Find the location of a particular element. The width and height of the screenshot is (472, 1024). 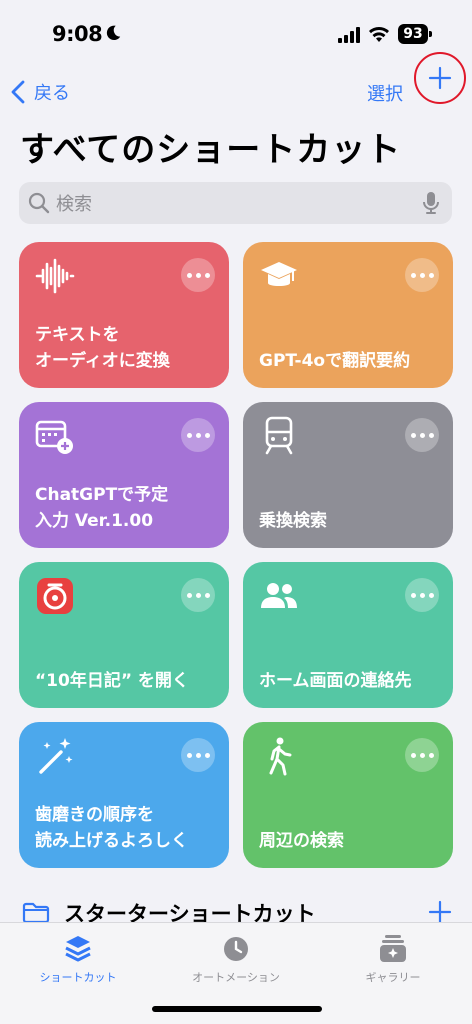

back-label: 戻る is located at coordinates (52, 93).